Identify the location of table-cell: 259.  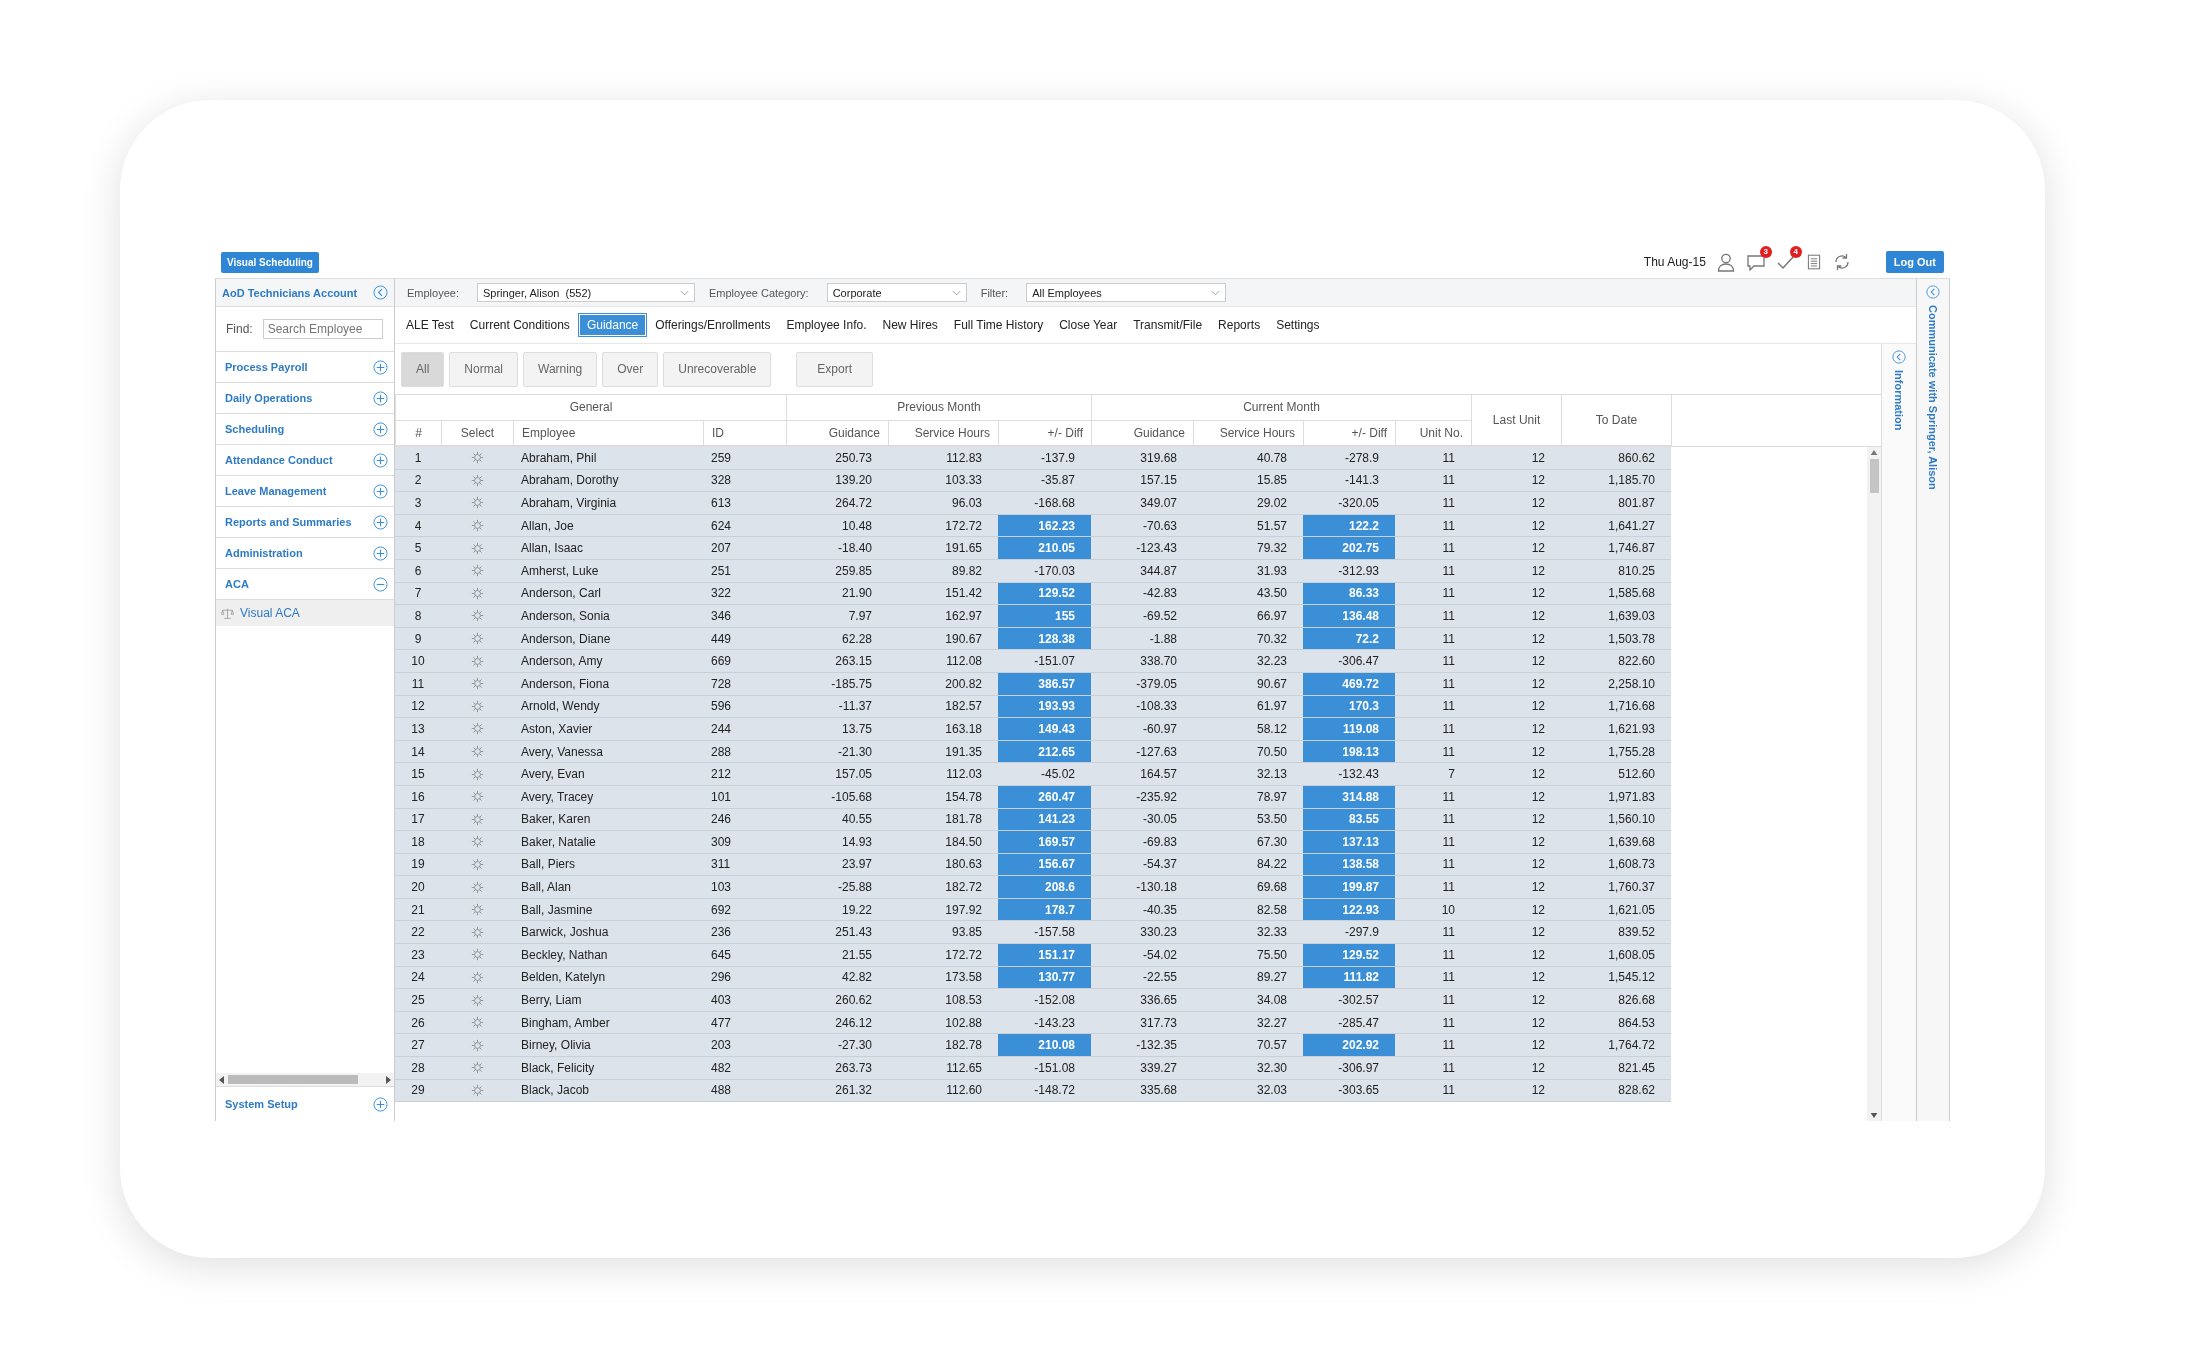
(744, 458).